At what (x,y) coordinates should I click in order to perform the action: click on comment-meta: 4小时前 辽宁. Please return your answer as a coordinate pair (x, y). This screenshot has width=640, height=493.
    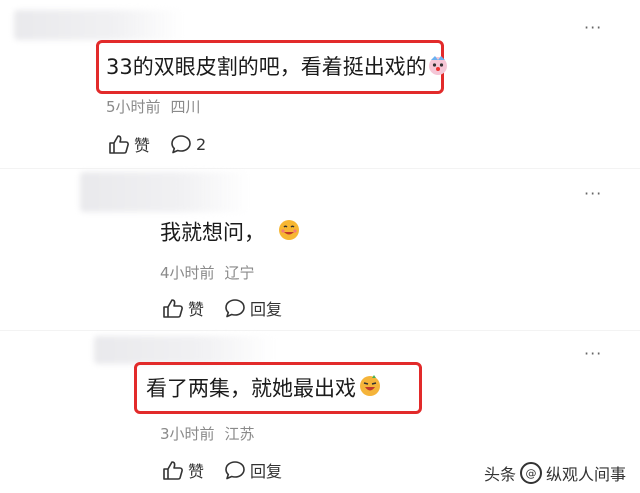
    Looking at the image, I should click on (212, 272).